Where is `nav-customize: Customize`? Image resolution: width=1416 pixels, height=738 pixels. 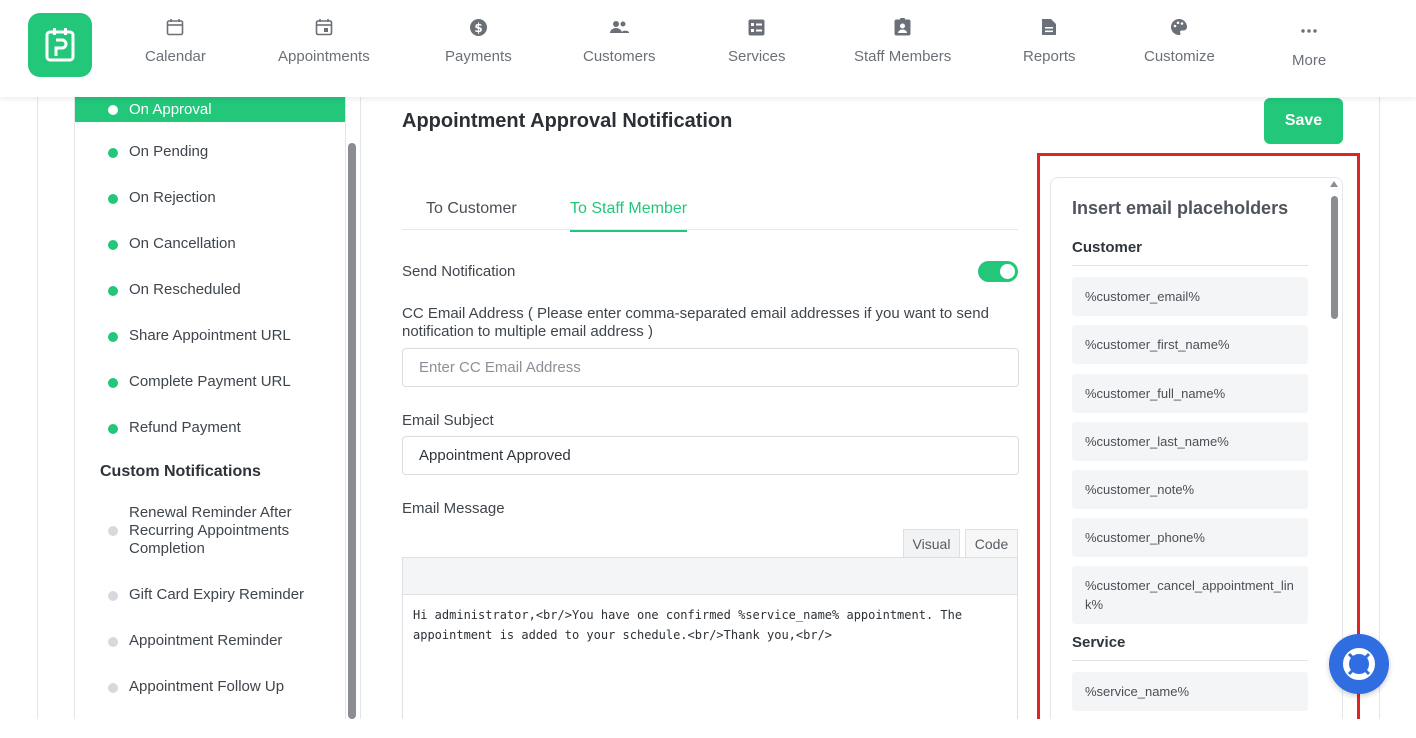 nav-customize: Customize is located at coordinates (1179, 46).